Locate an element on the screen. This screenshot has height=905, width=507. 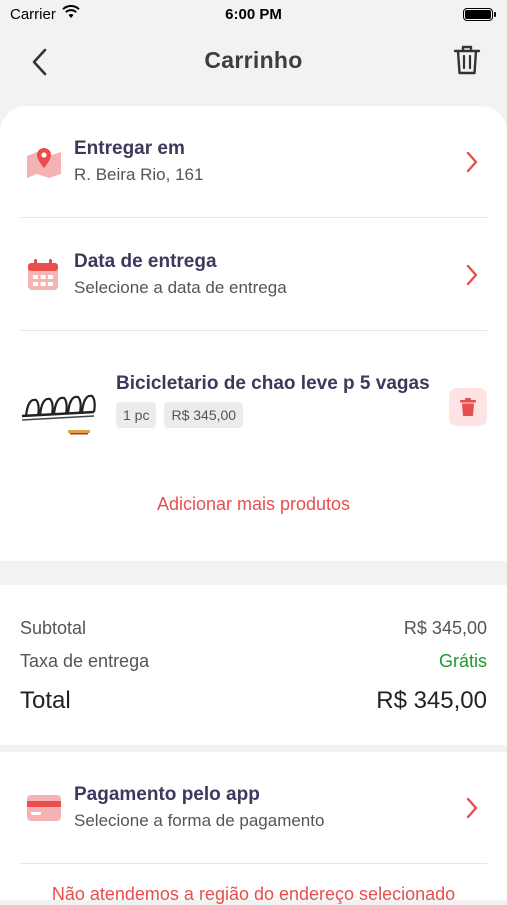
delivery-text: Entregar em R. Beira Rio, 161 is located at coordinates (263, 162).